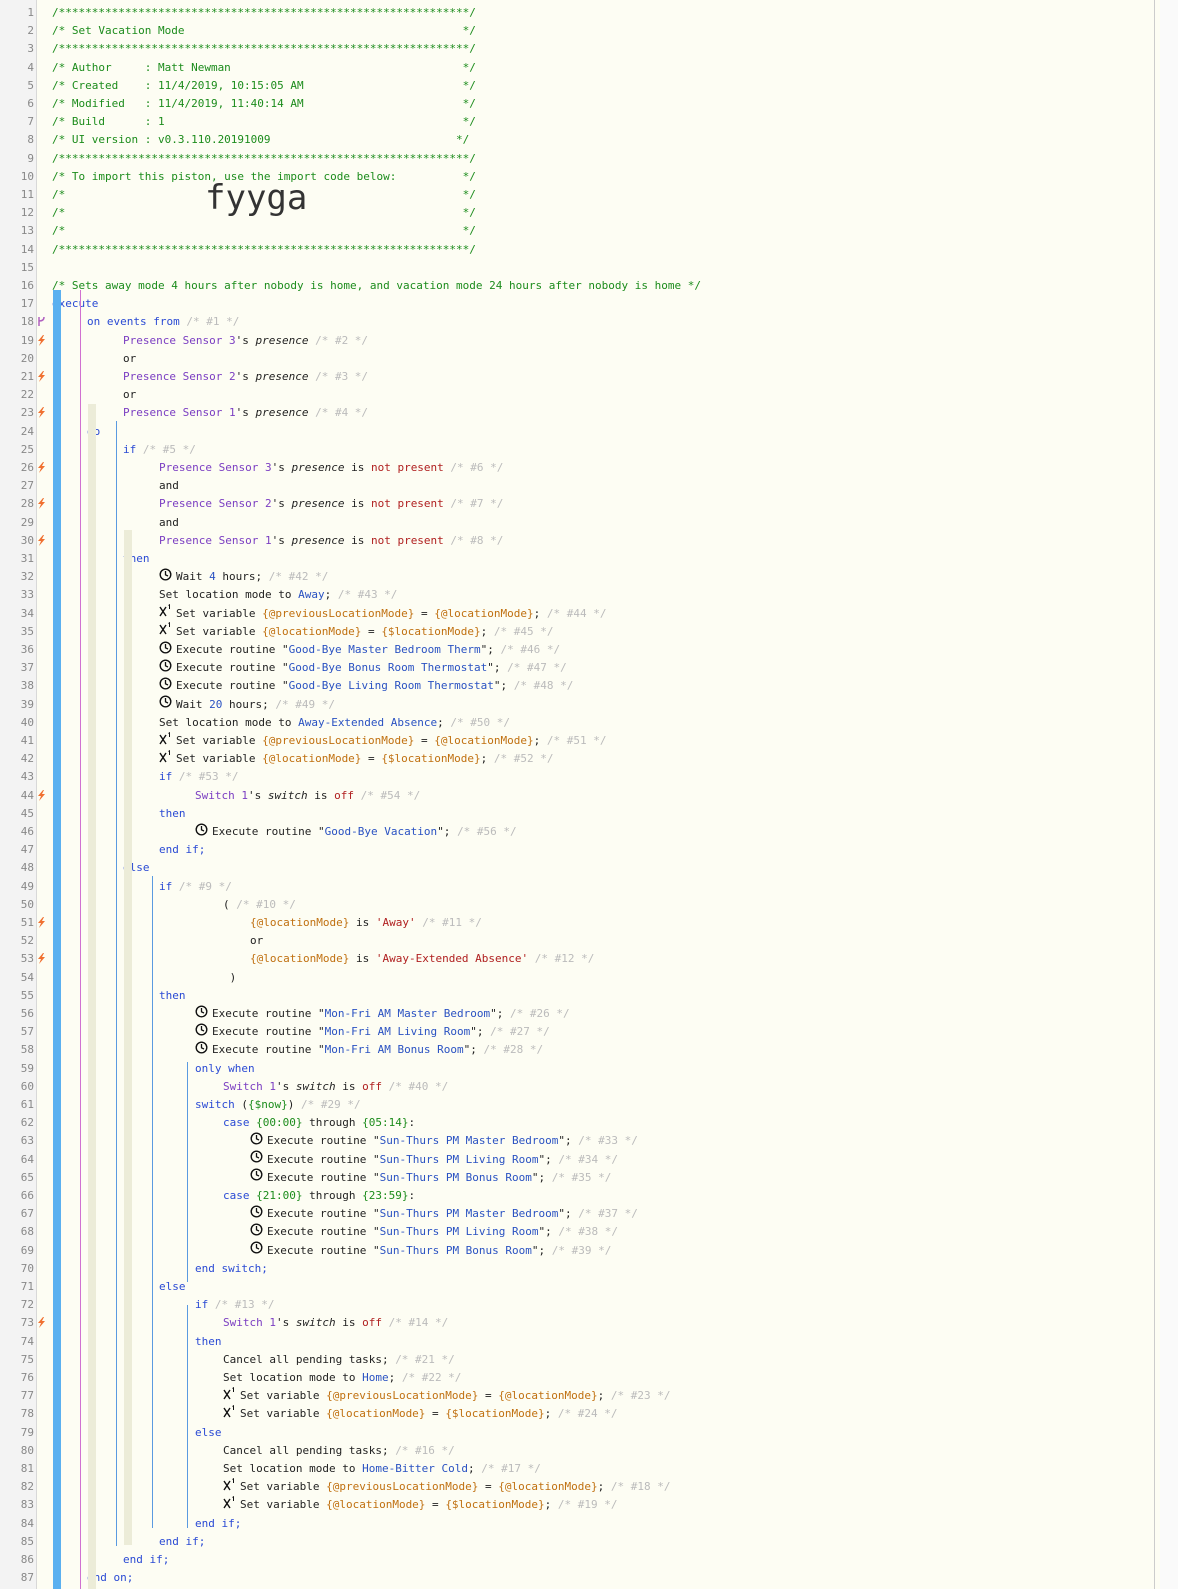  I want to click on code-token: :, so click(412, 1195).